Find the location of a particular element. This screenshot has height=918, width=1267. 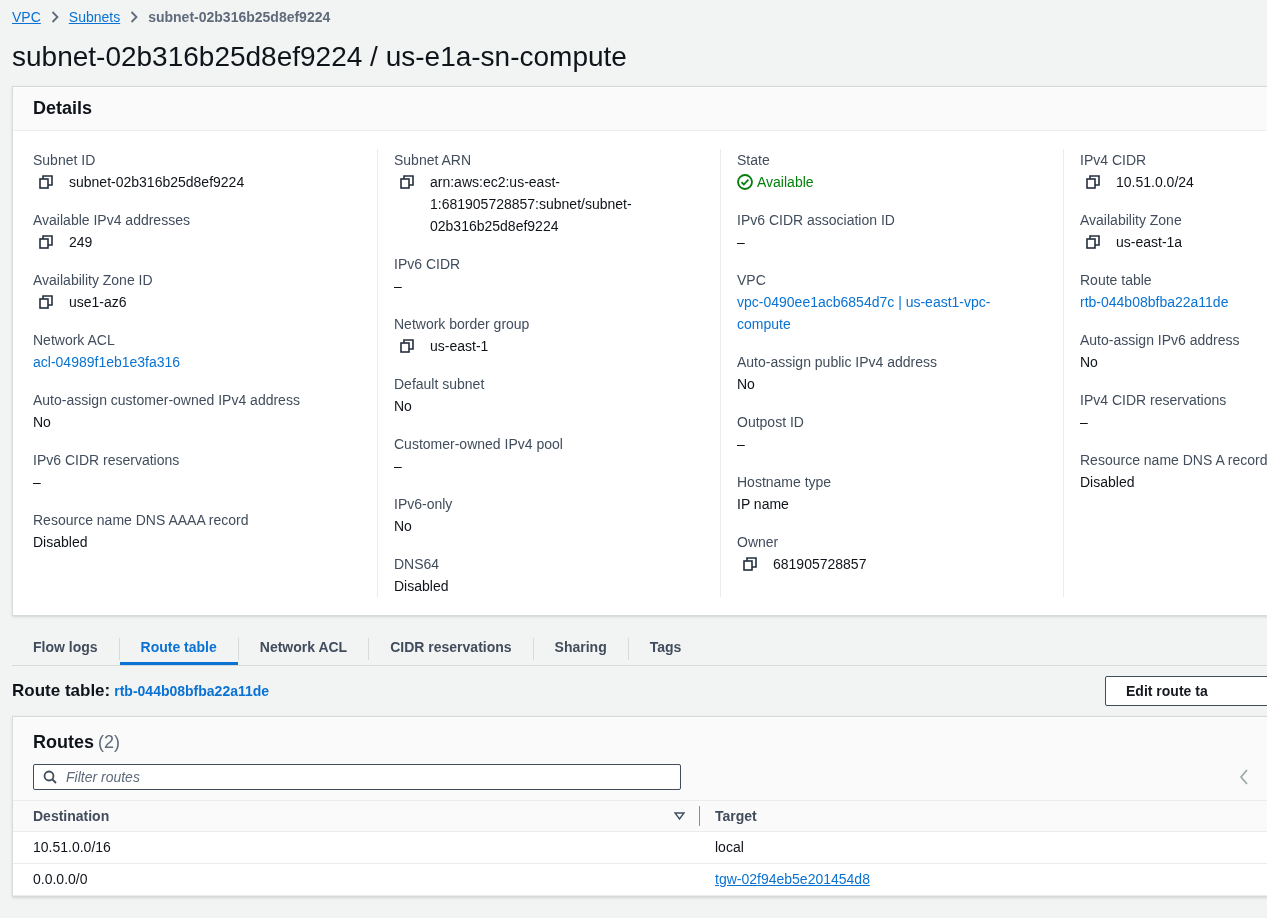

field-value: 10.51.0.0/24 is located at coordinates (1155, 182).